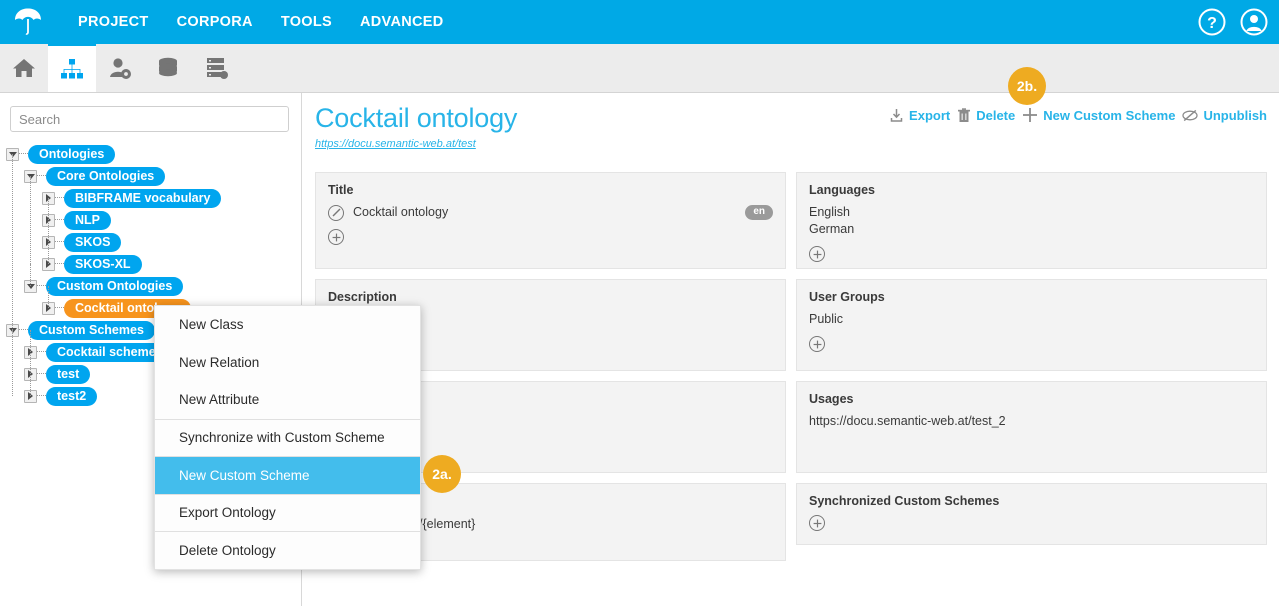  Describe the element at coordinates (1109, 115) in the screenshot. I see `new-custom-scheme-label: New Custom Scheme` at that location.